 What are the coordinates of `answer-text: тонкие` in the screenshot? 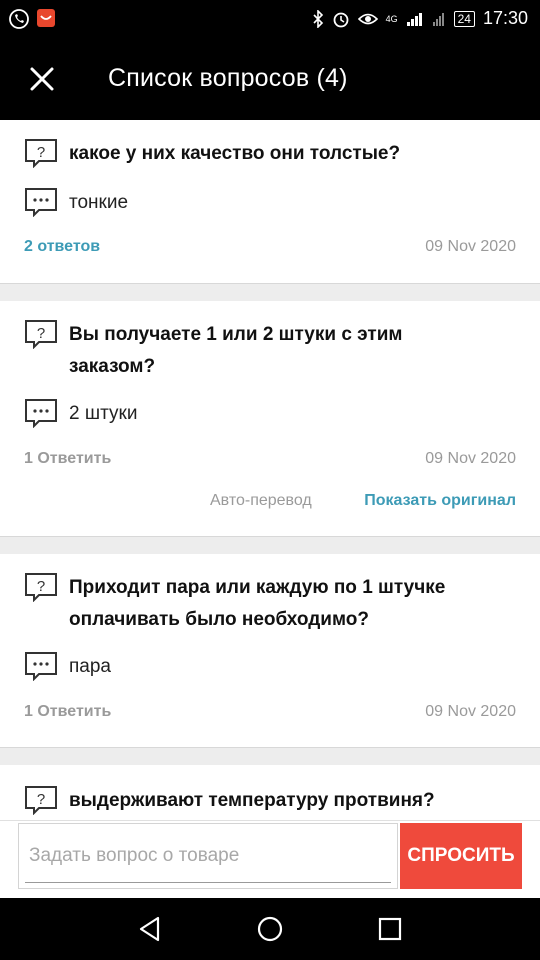 It's located at (99, 202).